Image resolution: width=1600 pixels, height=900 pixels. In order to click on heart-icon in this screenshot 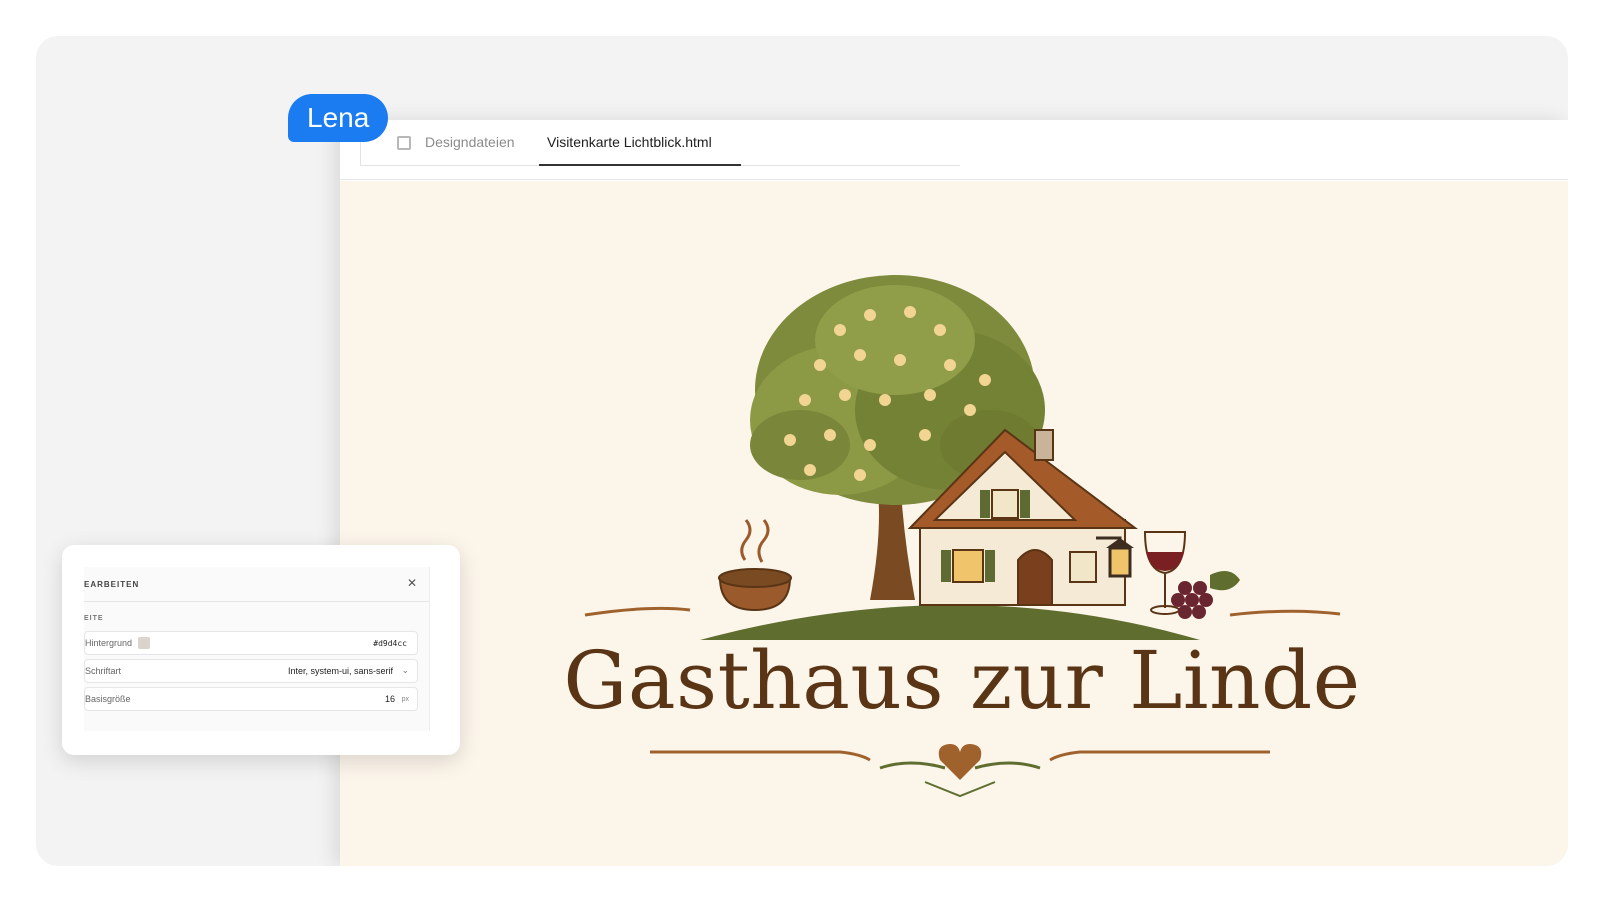, I will do `click(960, 762)`.